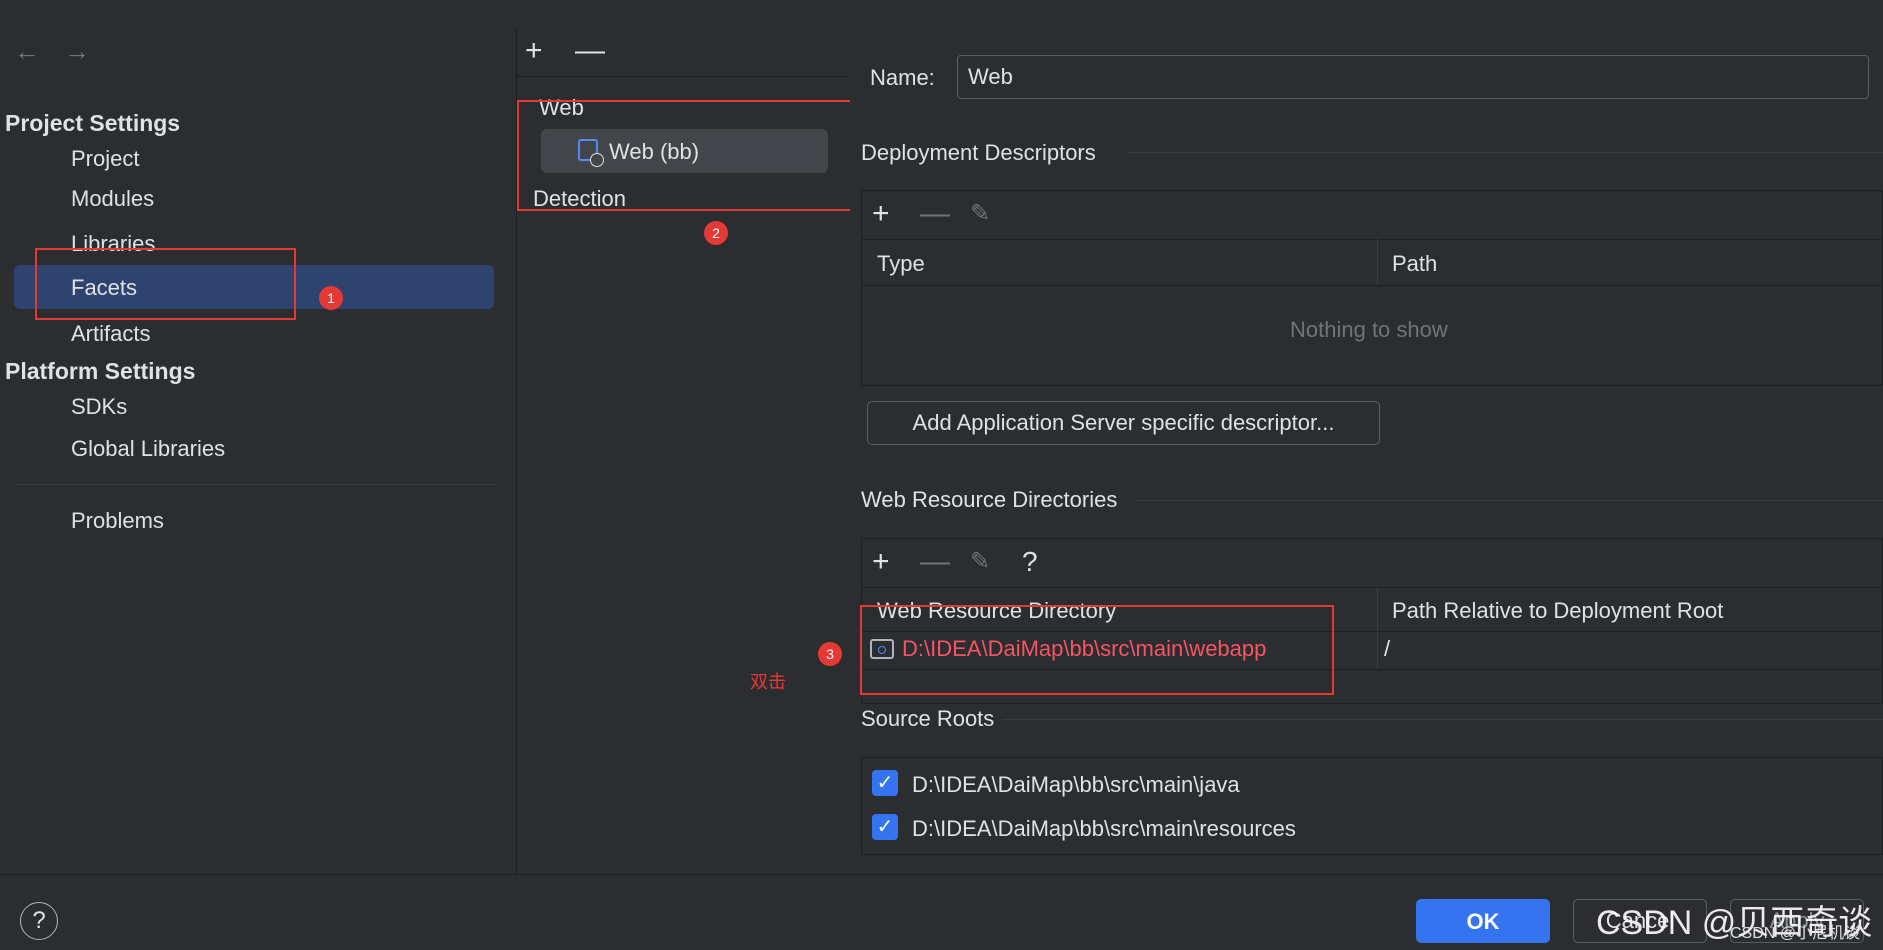 Image resolution: width=1883 pixels, height=950 pixels. What do you see at coordinates (77, 51) in the screenshot?
I see `arrow-right-icon: →` at bounding box center [77, 51].